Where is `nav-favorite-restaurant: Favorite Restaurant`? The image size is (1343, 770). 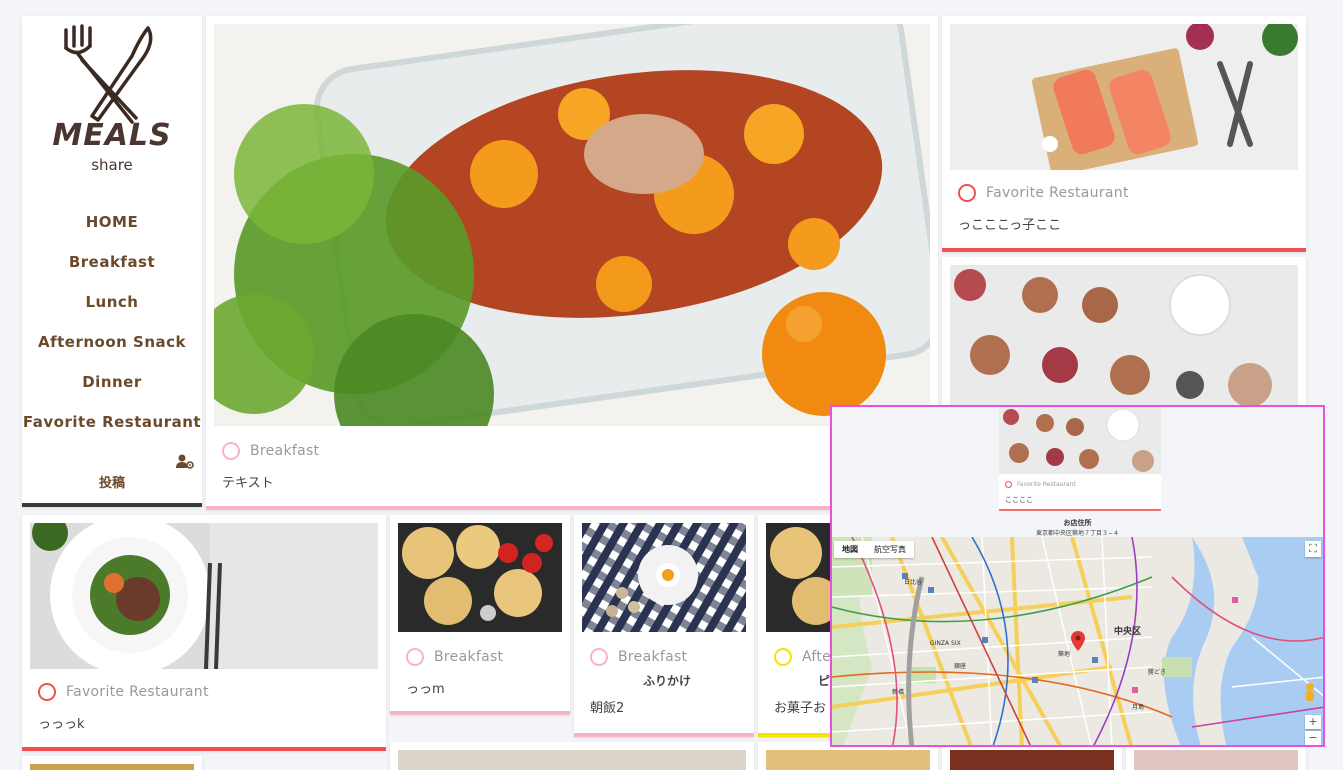
nav-favorite-restaurant: Favorite Restaurant is located at coordinates (112, 422).